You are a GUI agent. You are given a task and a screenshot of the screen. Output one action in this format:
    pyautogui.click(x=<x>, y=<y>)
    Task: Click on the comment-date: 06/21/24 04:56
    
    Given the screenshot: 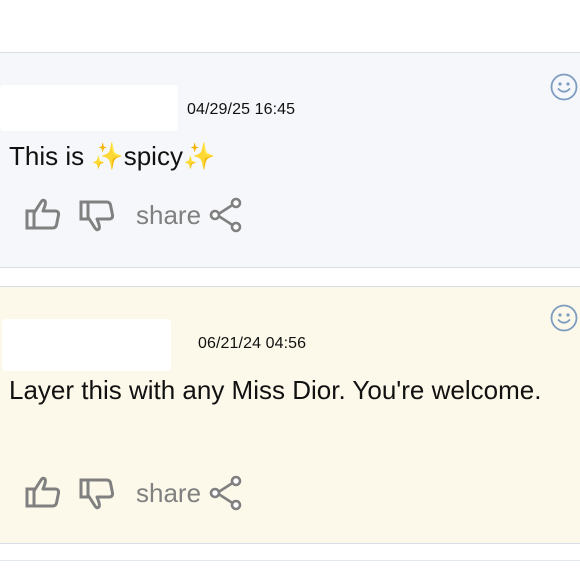 What is the action you would take?
    pyautogui.click(x=252, y=343)
    